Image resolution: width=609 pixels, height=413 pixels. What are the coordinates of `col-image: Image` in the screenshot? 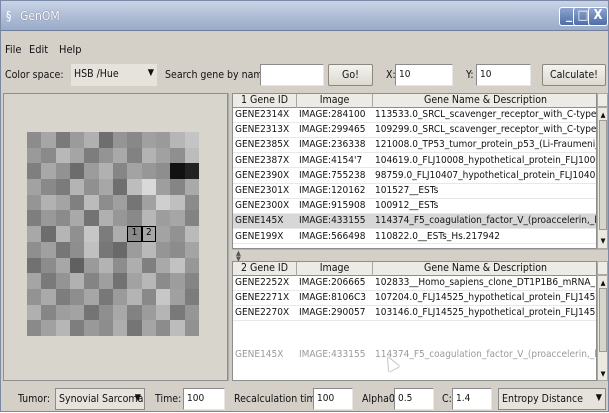 It's located at (335, 269).